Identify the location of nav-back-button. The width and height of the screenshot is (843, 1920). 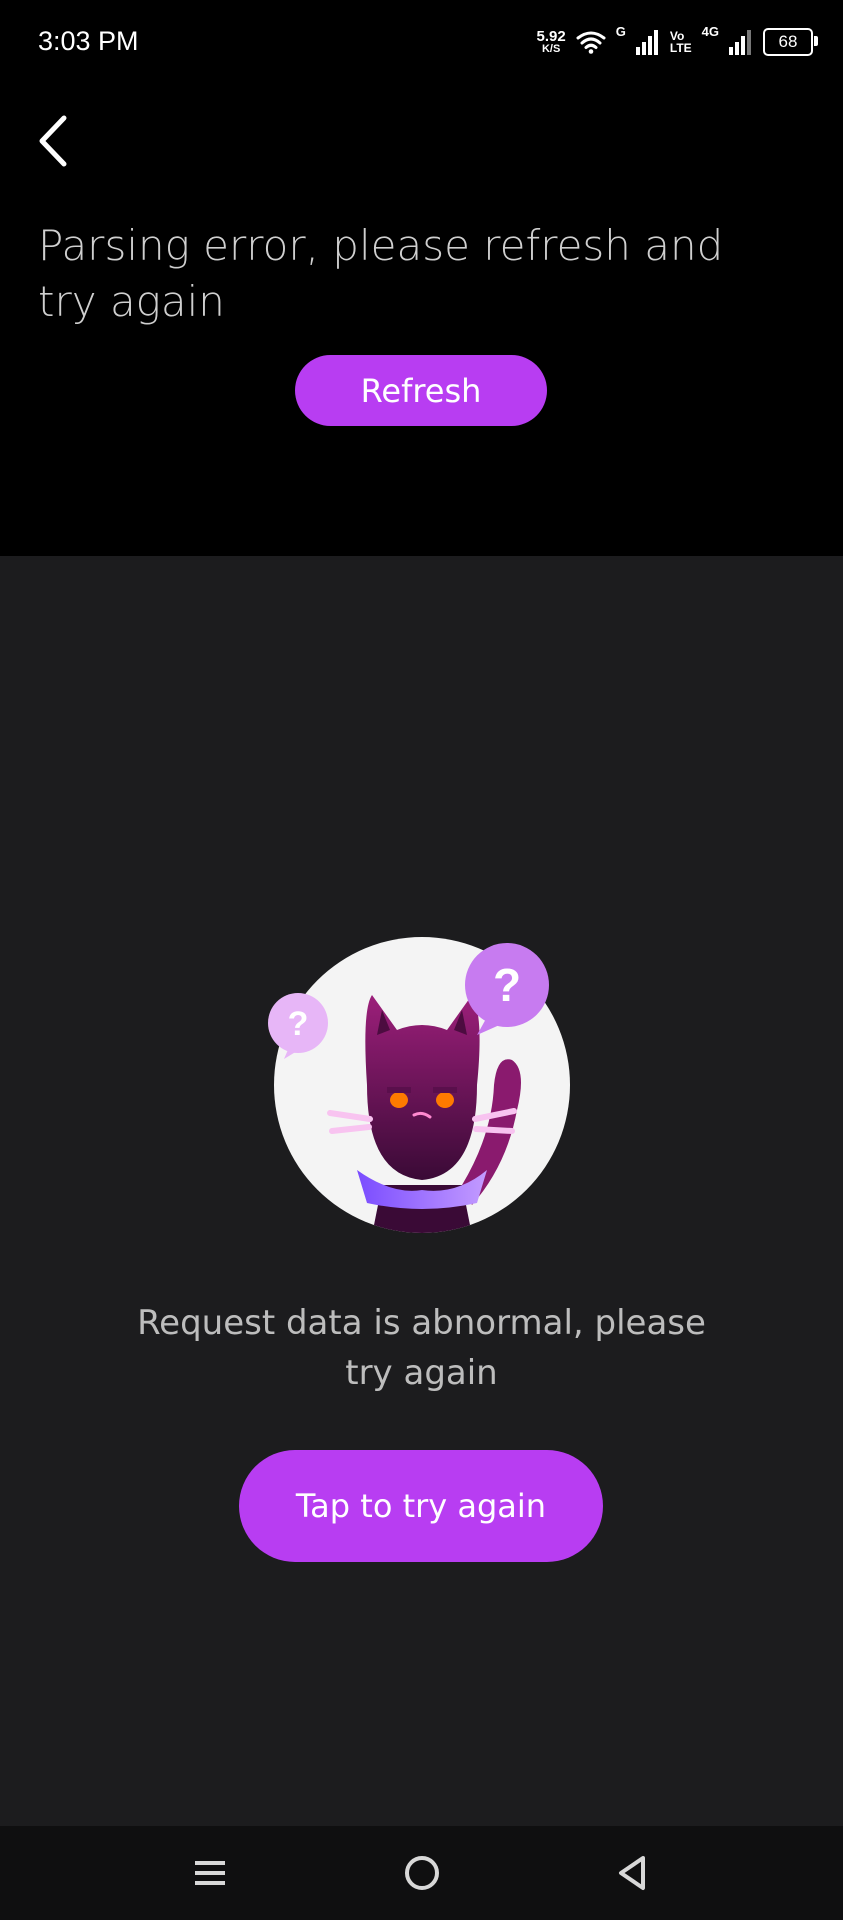
(632, 1873).